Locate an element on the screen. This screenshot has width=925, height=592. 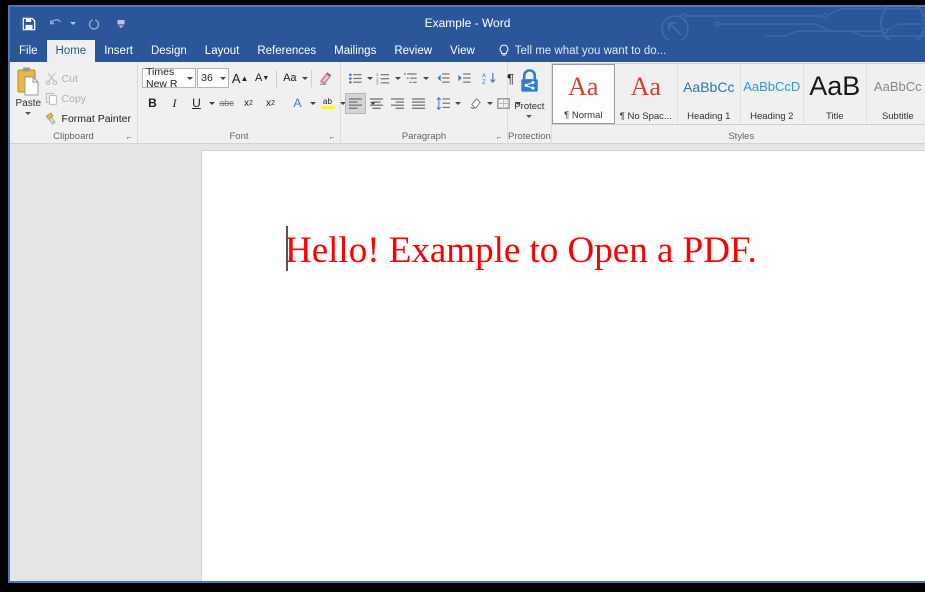
style-item-heading-2: AaBbCcD Heading 2 is located at coordinates (772, 94).